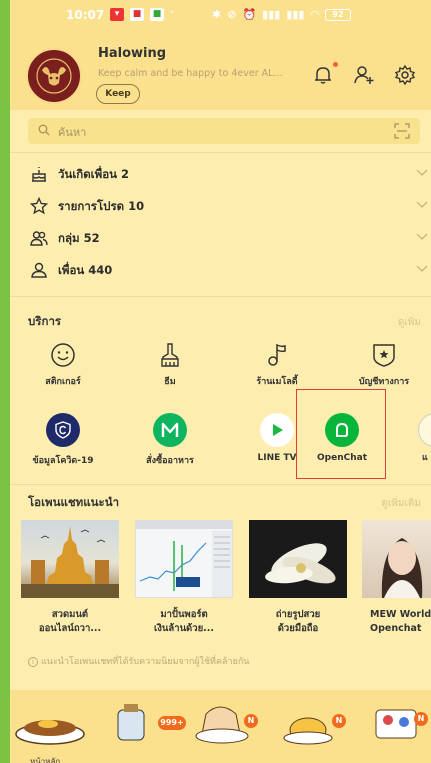 The width and height of the screenshot is (431, 763). What do you see at coordinates (249, 14) in the screenshot?
I see `alarm-icon: ⏰` at bounding box center [249, 14].